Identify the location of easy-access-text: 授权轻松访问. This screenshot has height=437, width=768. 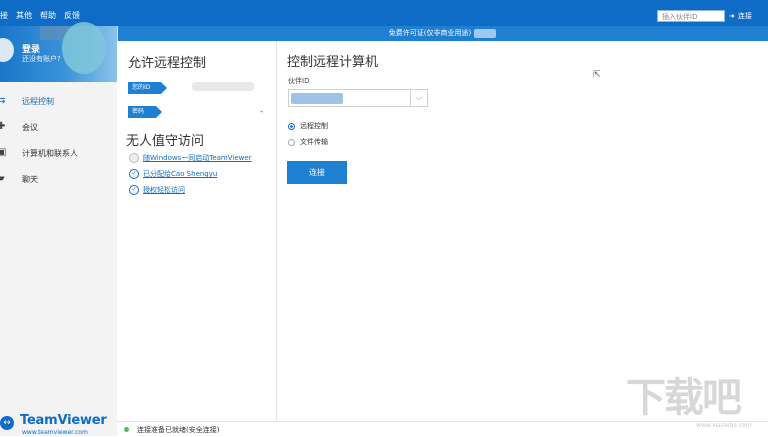
(164, 190).